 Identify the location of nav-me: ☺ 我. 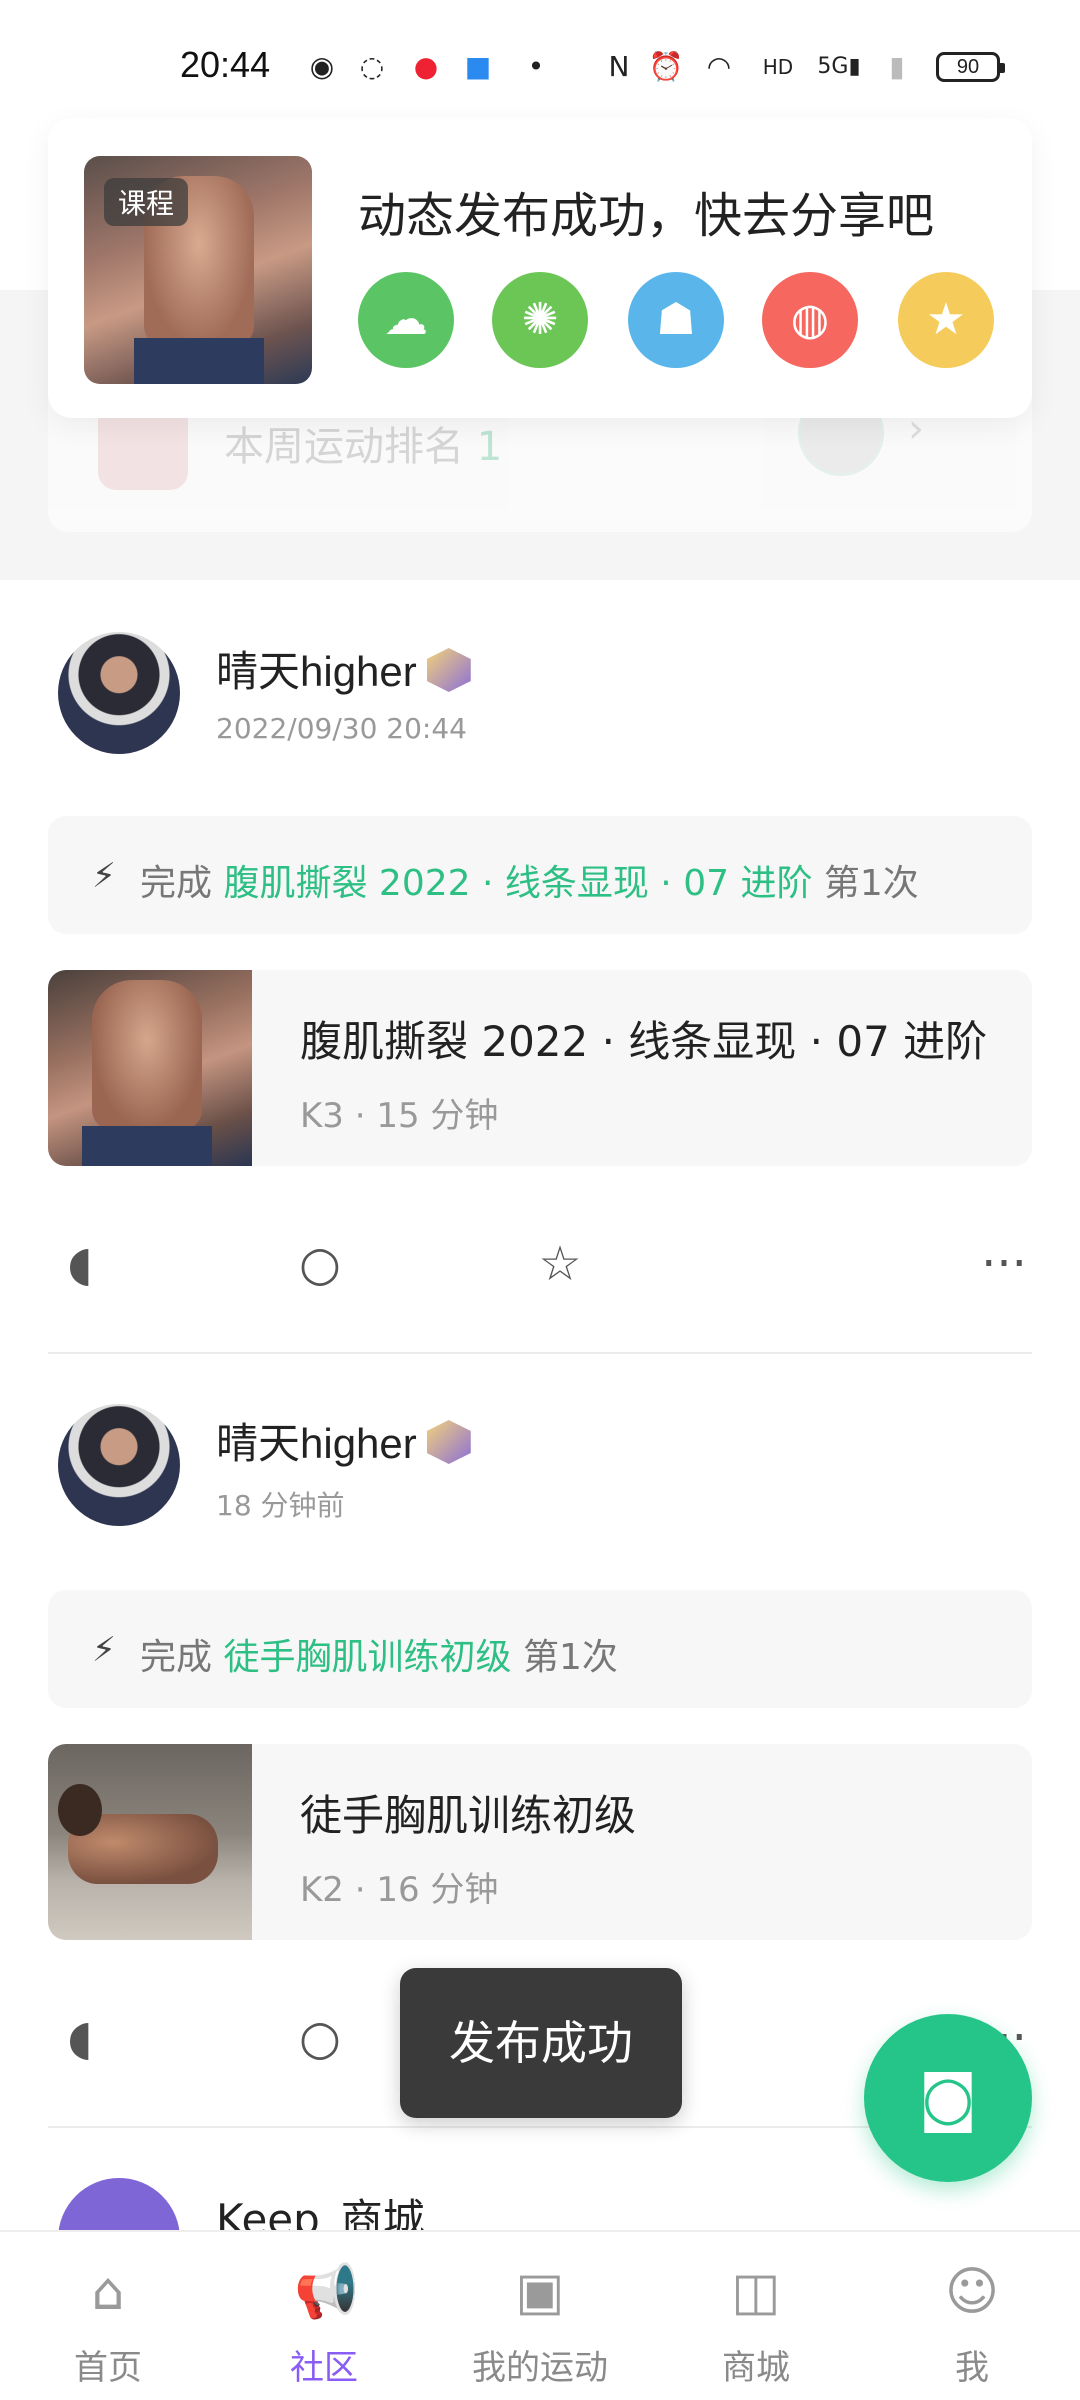
(972, 2316).